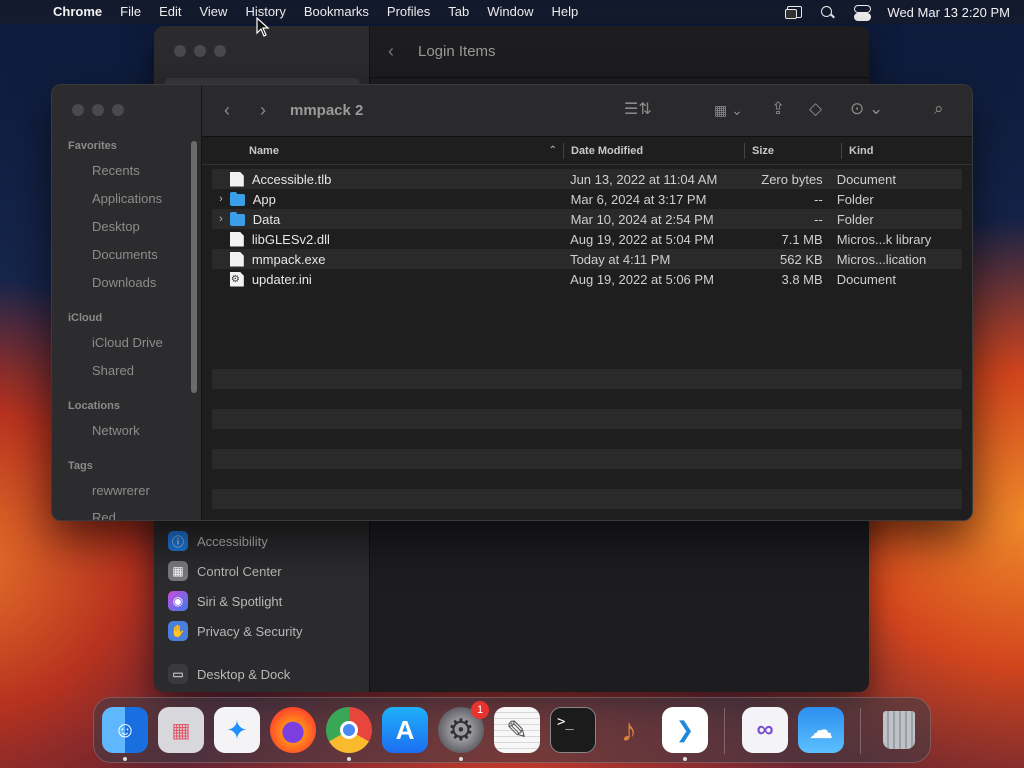 This screenshot has height=768, width=1024. I want to click on menu-tab: Tab, so click(458, 12).